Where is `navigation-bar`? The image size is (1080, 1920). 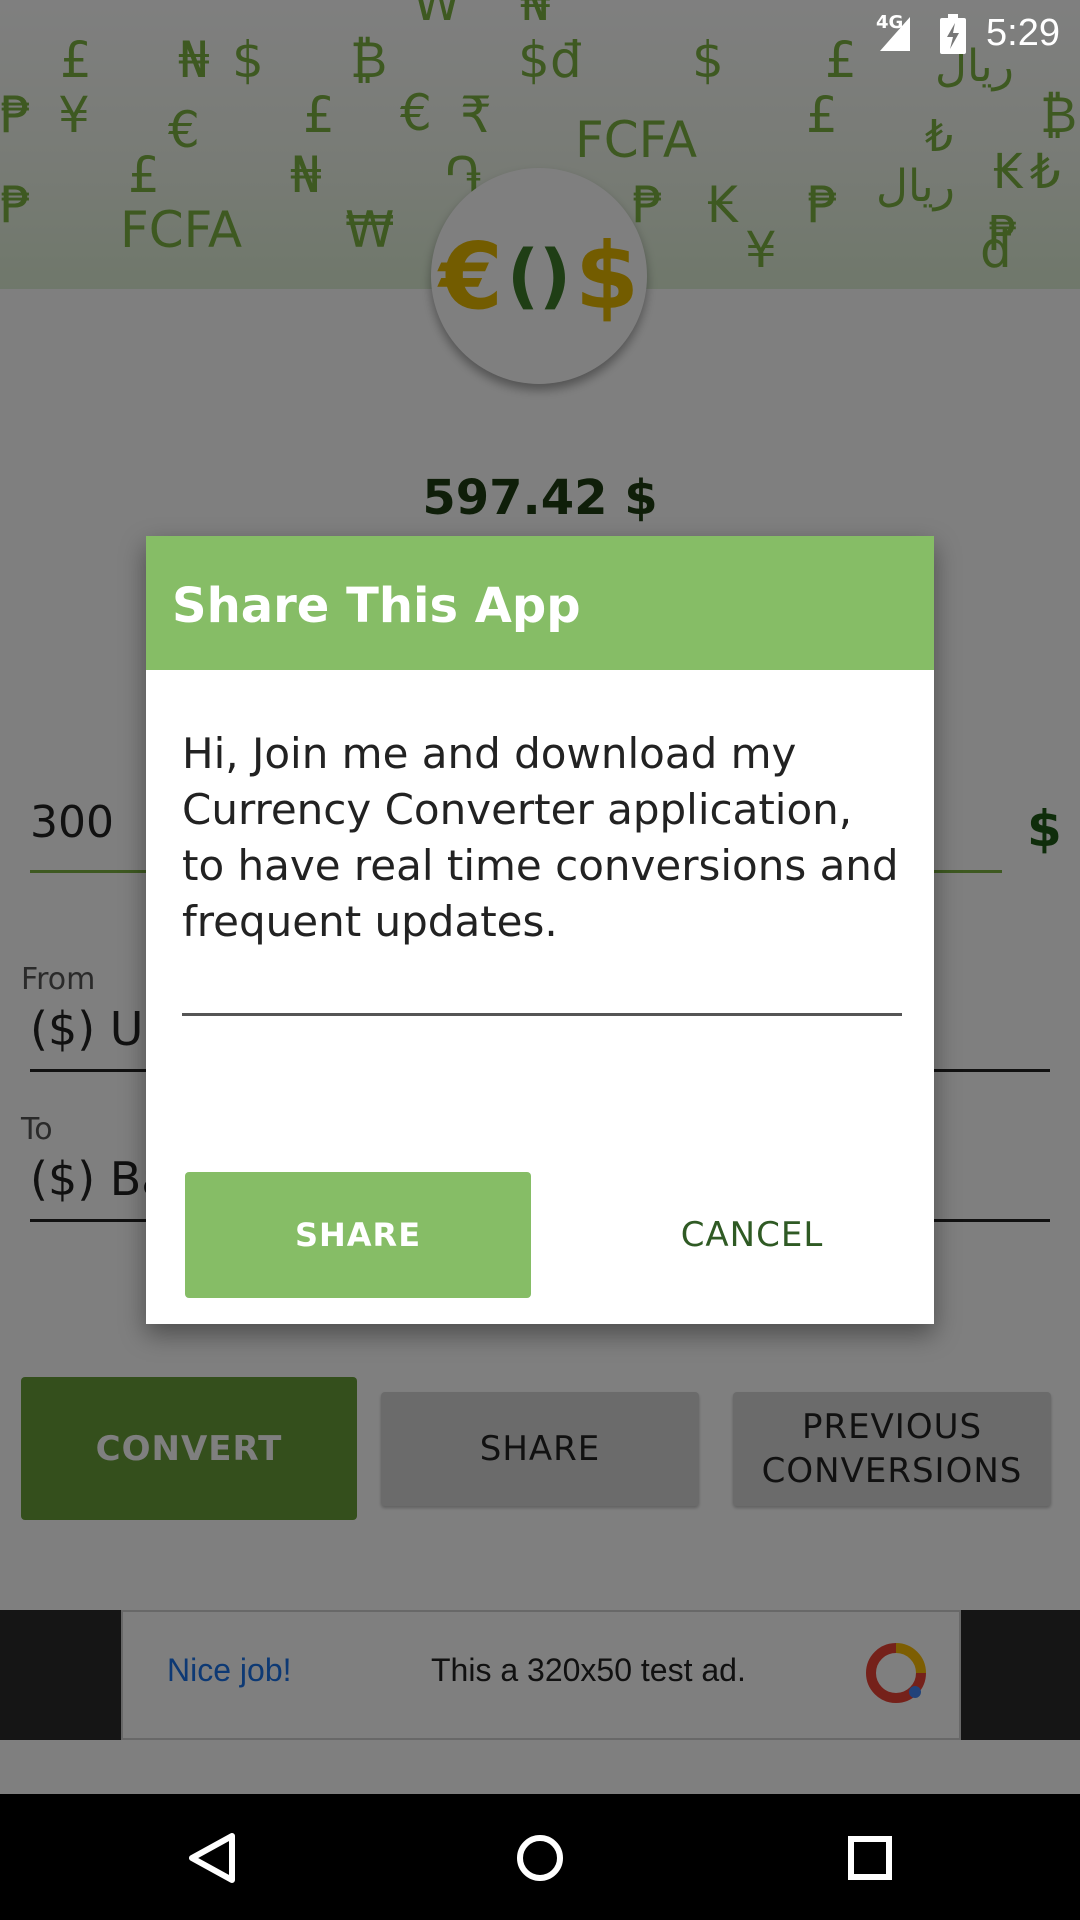 navigation-bar is located at coordinates (540, 1857).